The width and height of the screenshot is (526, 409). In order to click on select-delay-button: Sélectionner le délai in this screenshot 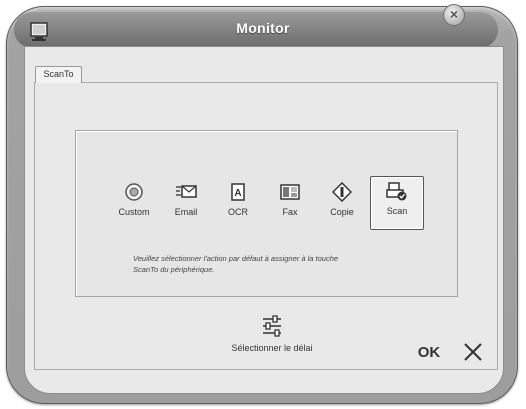, I will do `click(272, 338)`.